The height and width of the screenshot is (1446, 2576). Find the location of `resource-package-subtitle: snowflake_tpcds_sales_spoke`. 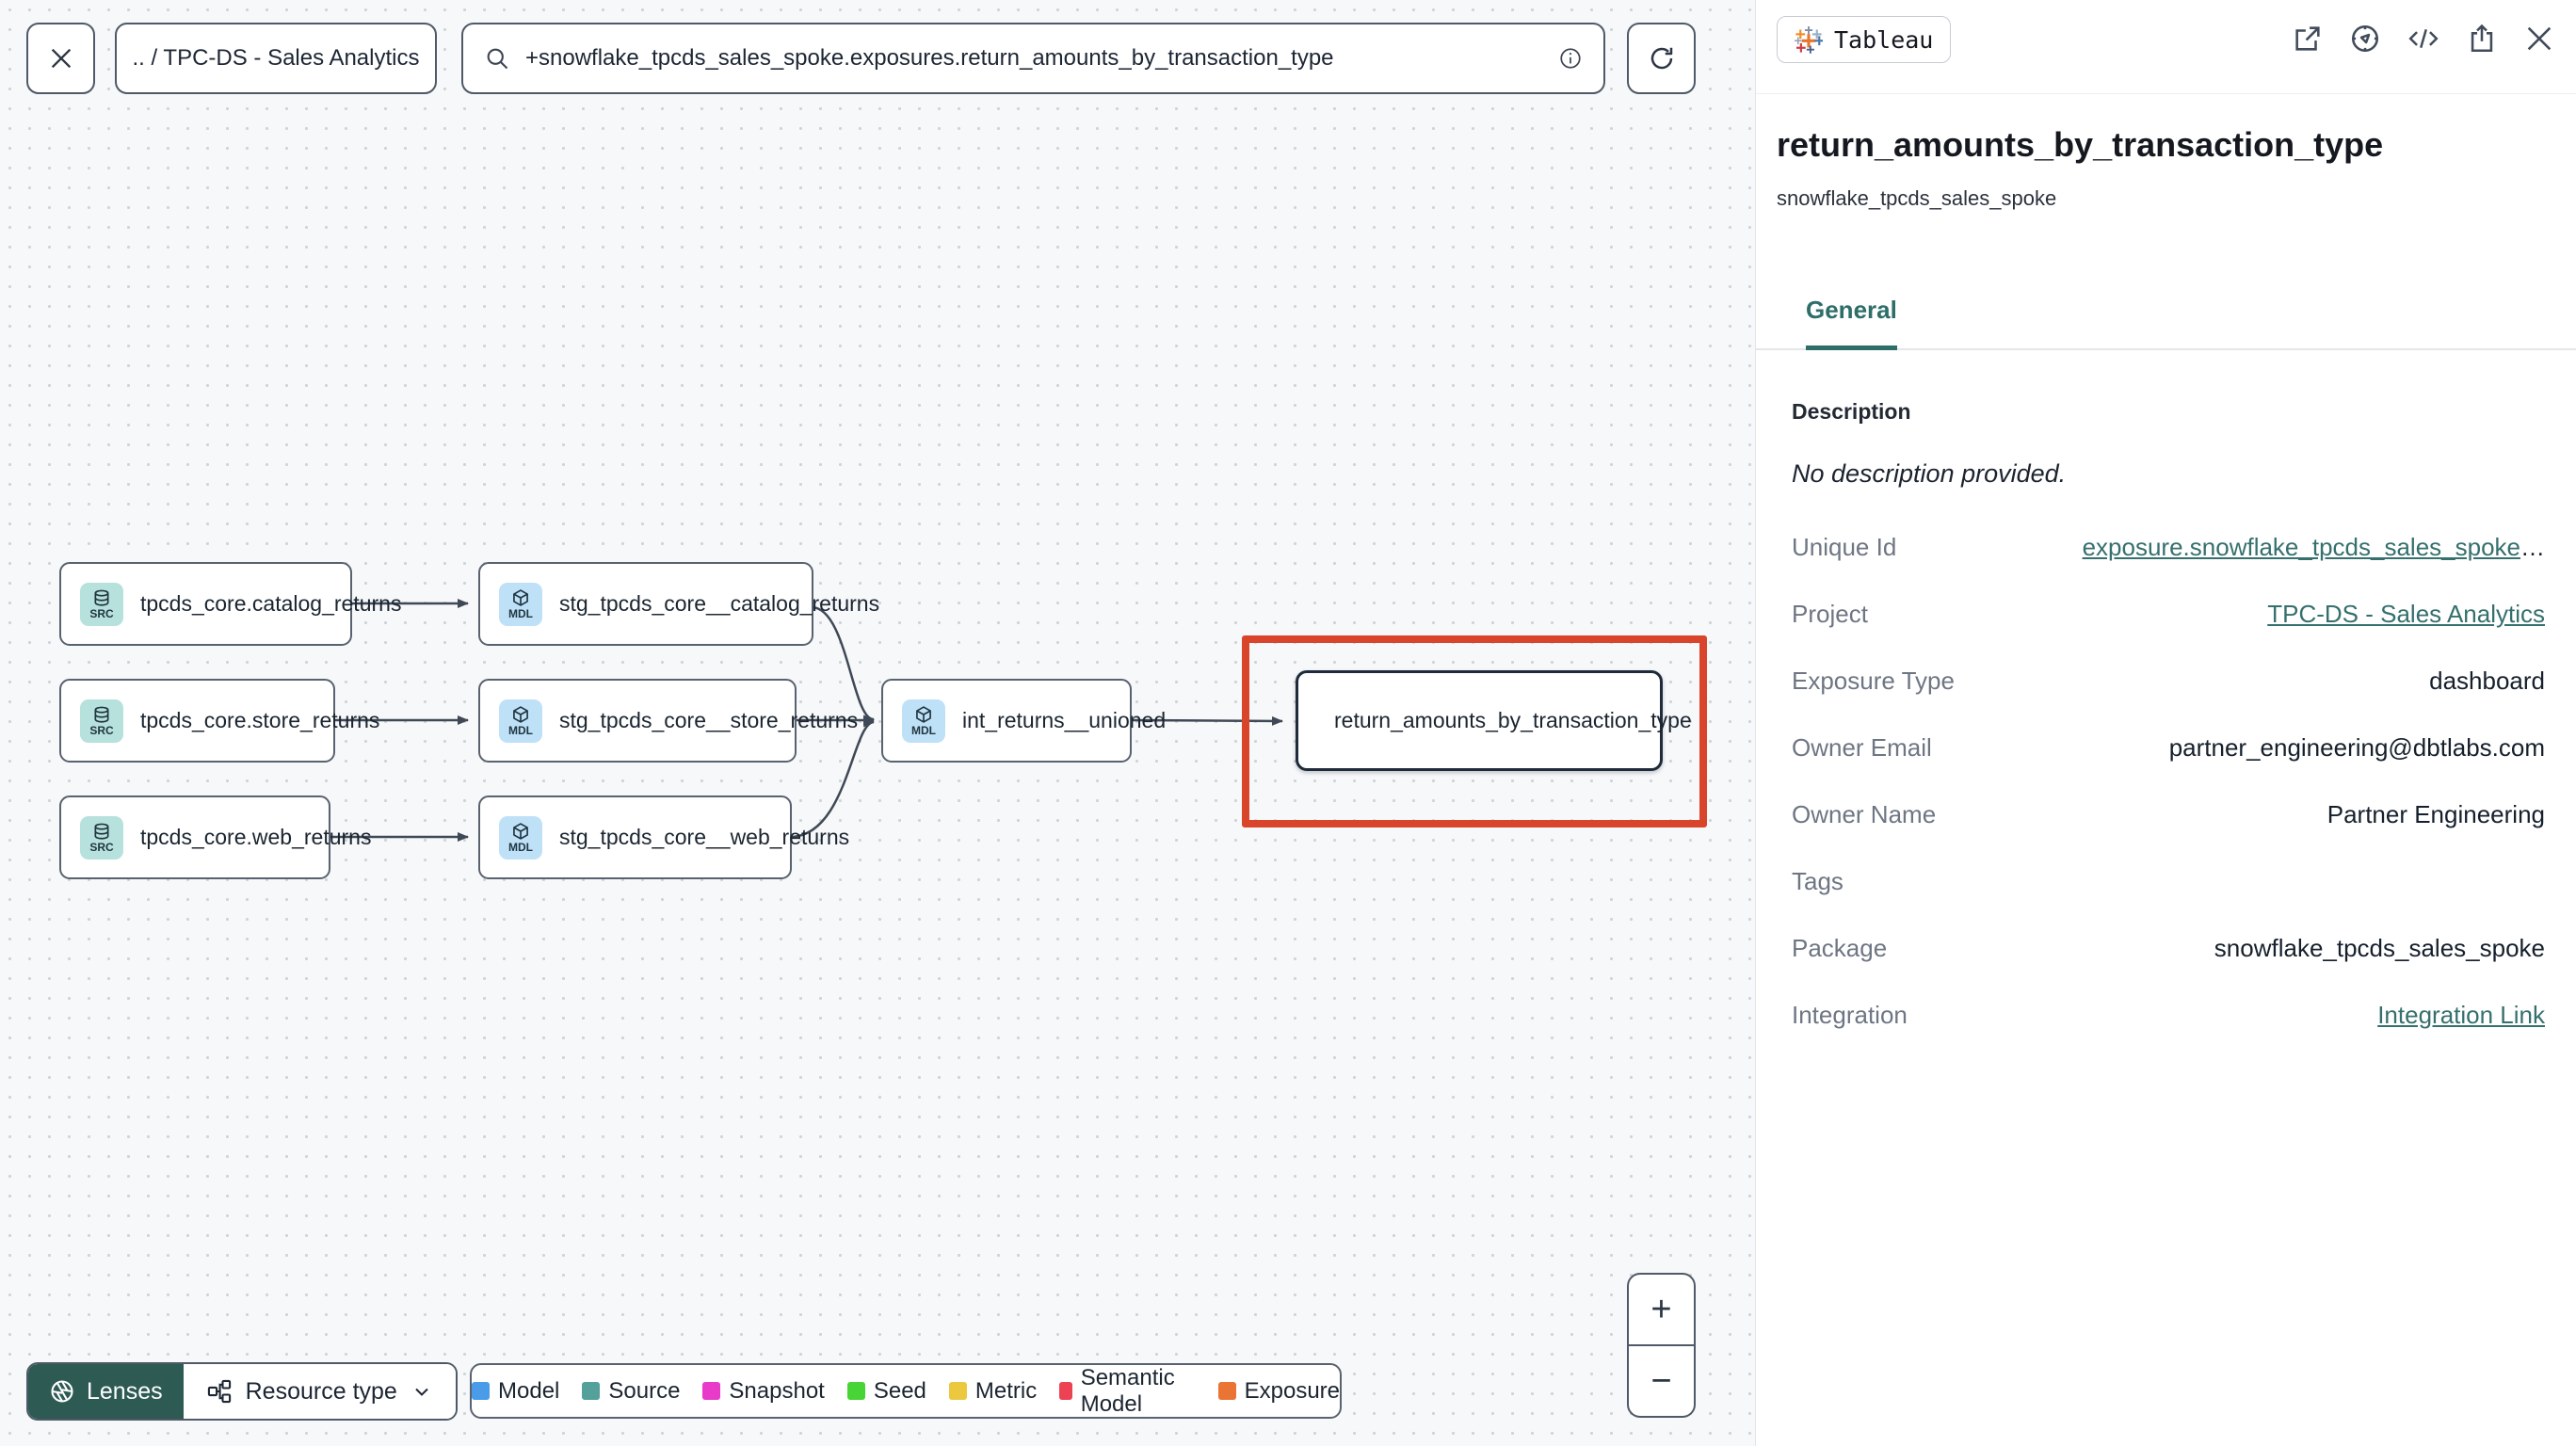

resource-package-subtitle: snowflake_tpcds_sales_spoke is located at coordinates (1917, 198).